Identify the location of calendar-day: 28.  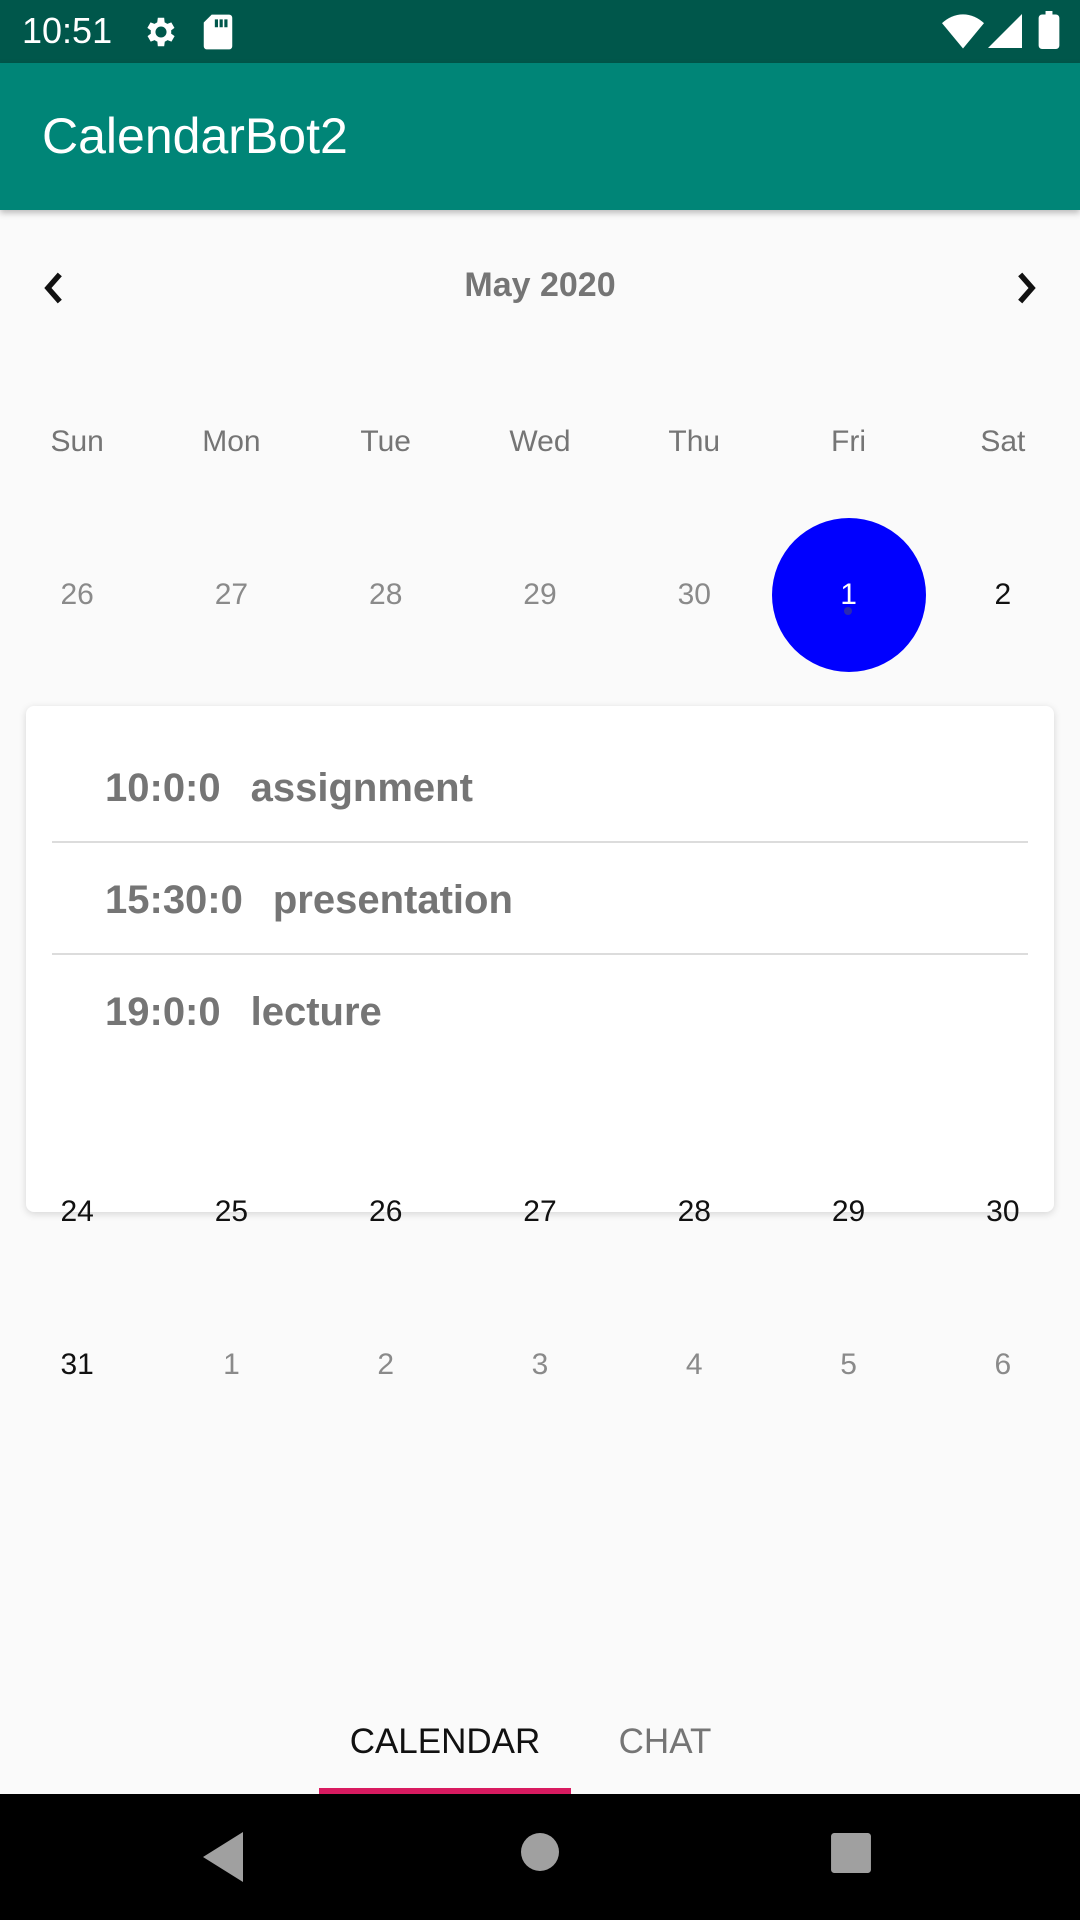
(386, 595).